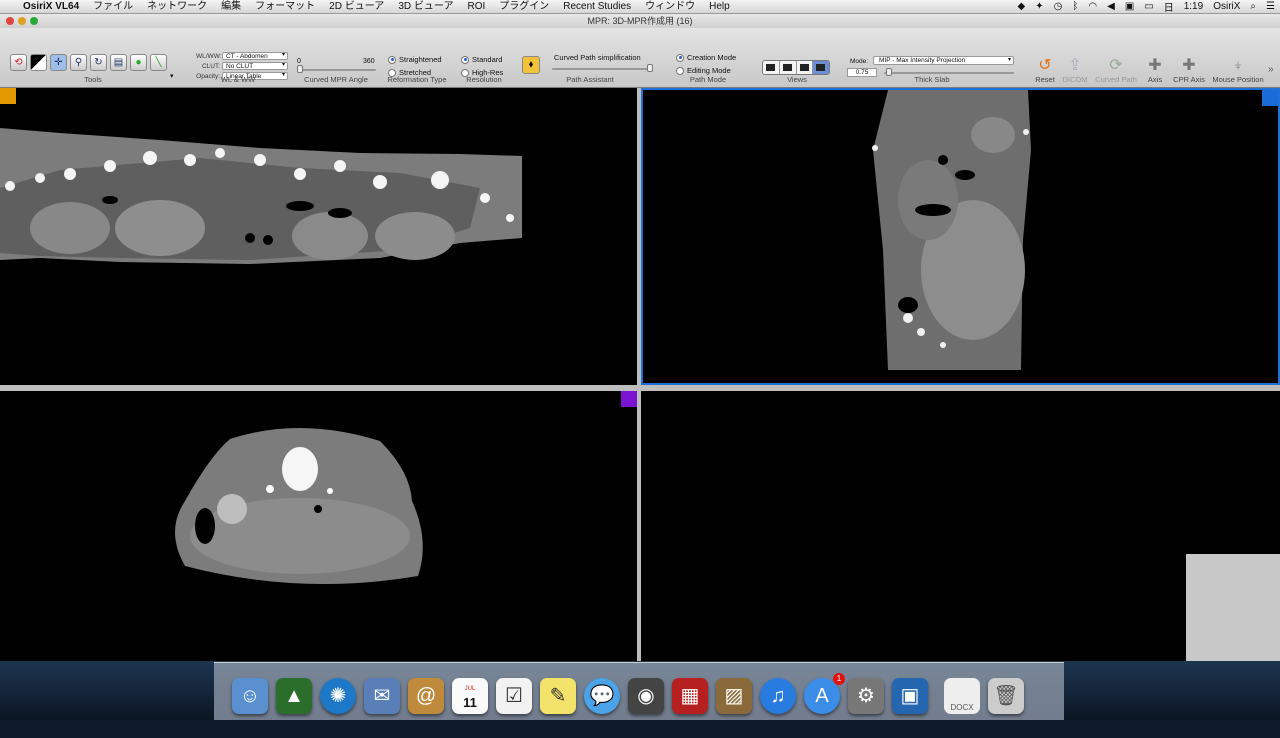 Image resolution: width=1280 pixels, height=738 pixels. What do you see at coordinates (709, 70) in the screenshot?
I see `editing-mode-label: Editing Mode` at bounding box center [709, 70].